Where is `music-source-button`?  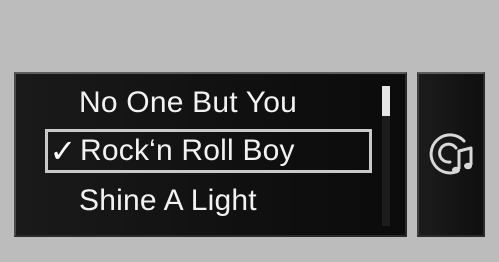 music-source-button is located at coordinates (451, 154).